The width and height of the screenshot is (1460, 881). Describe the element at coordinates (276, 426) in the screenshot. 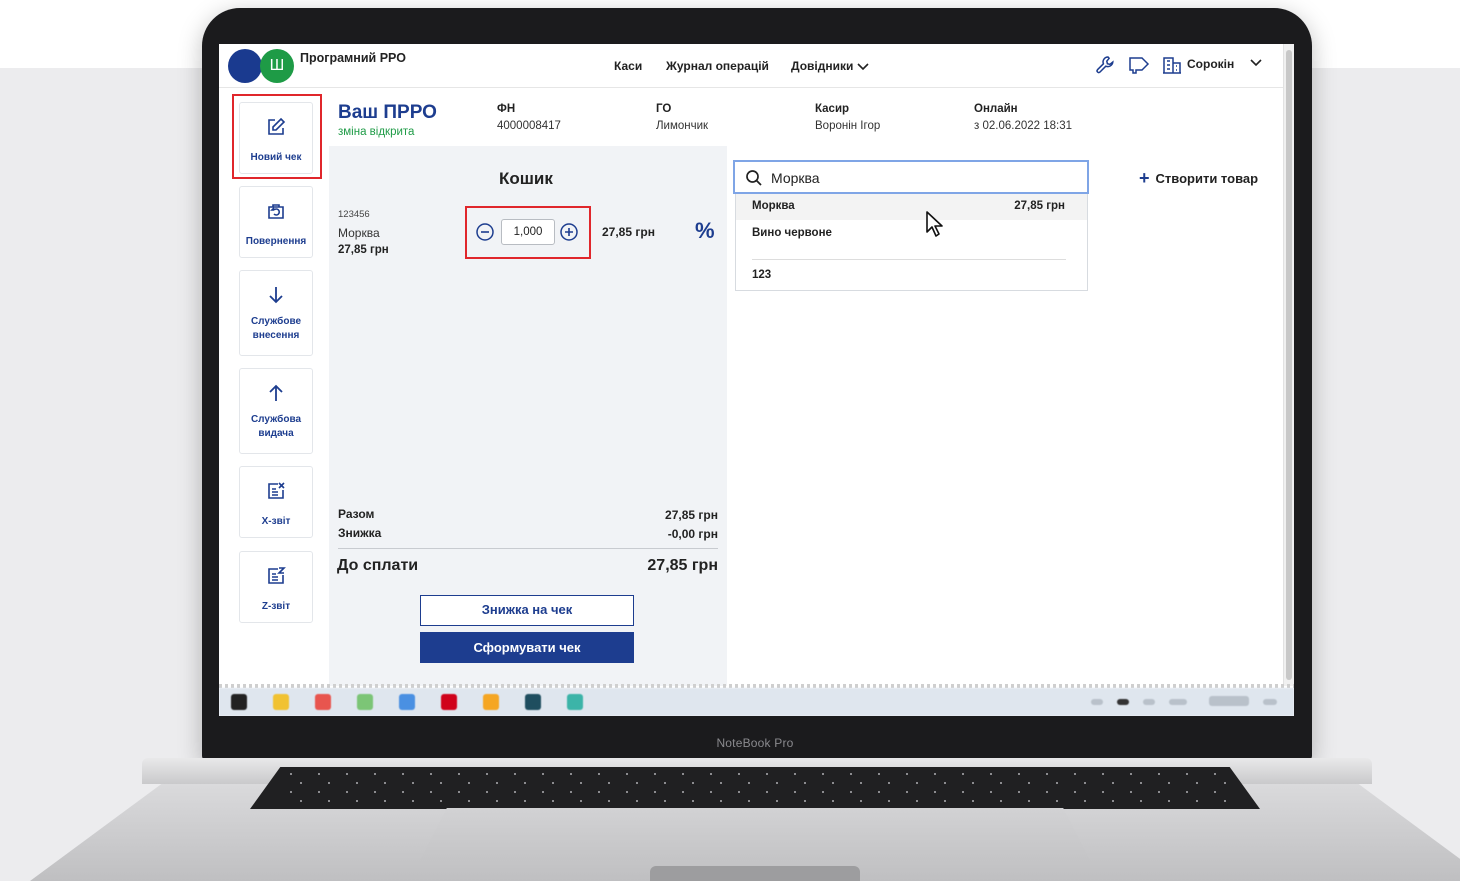

I see `sidebar-label: Службова видача` at that location.